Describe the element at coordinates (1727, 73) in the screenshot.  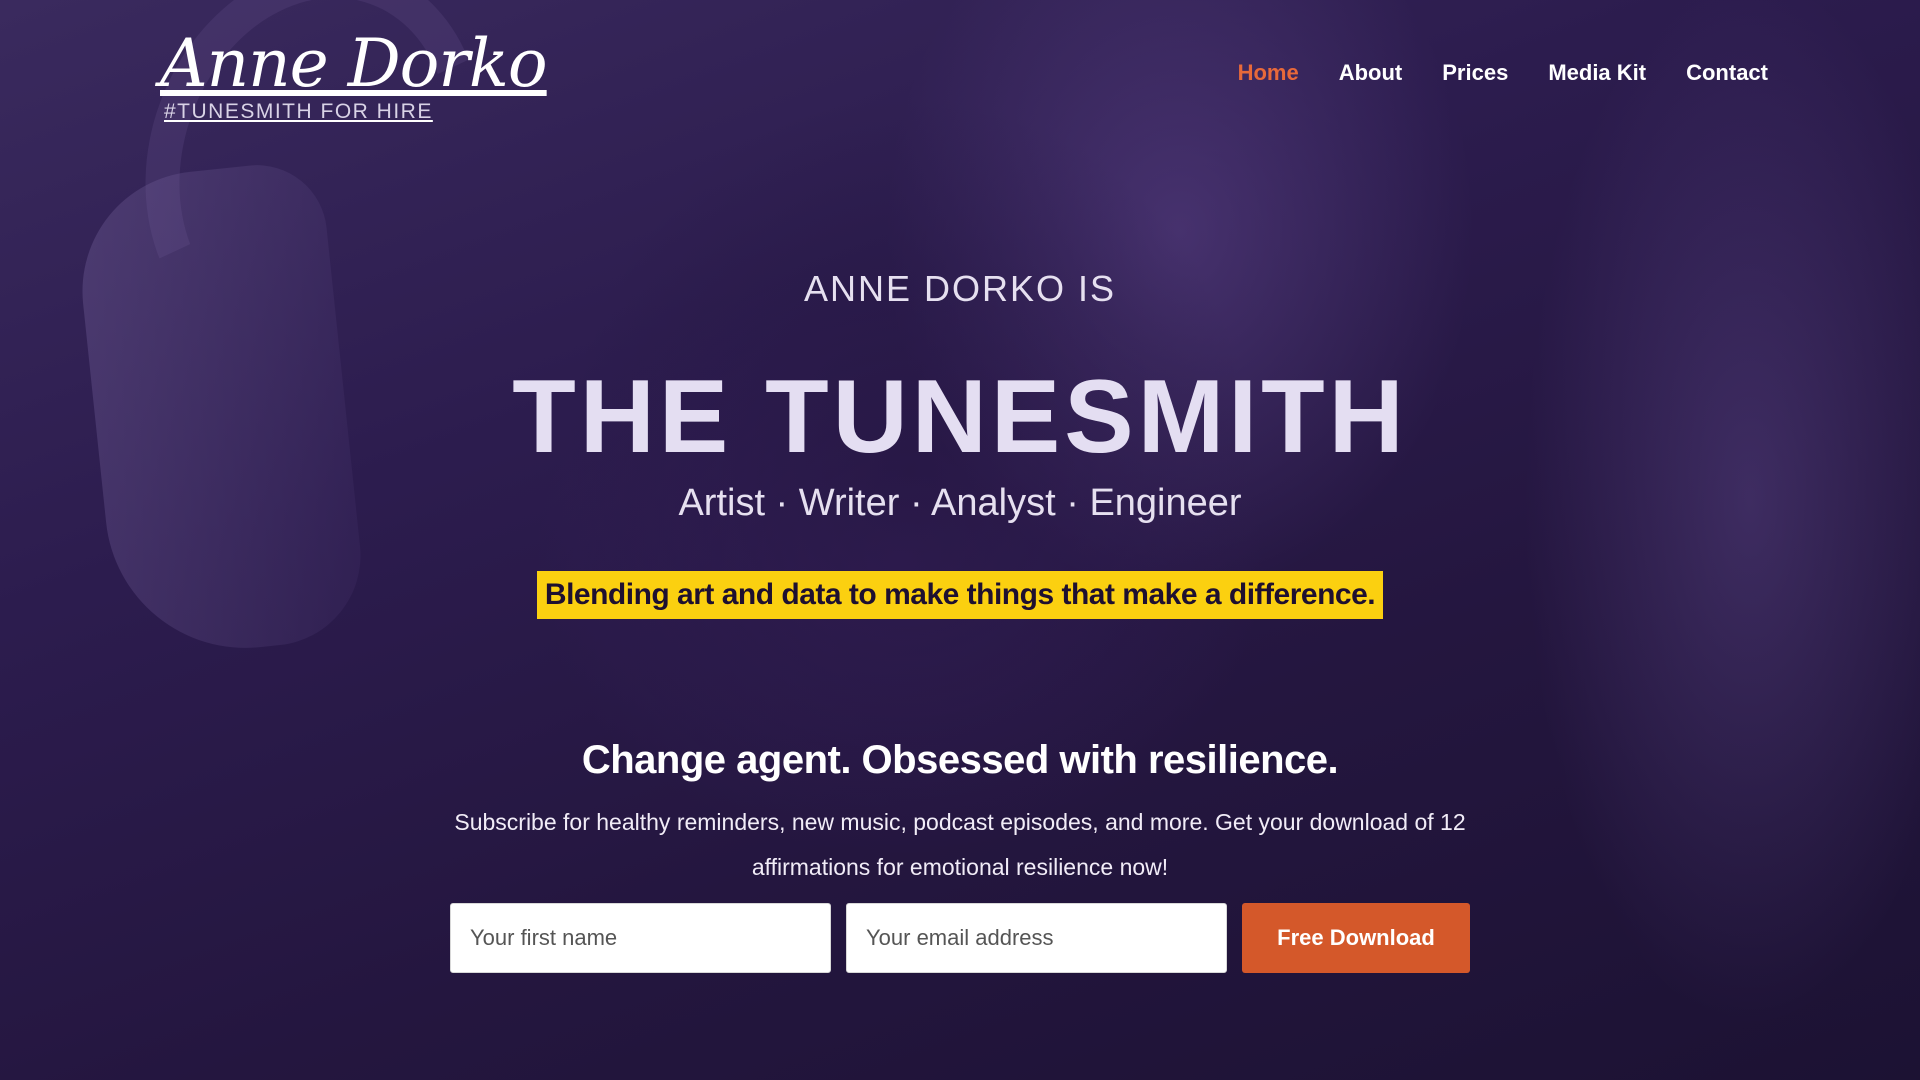
I see `nav-item-contact: Contact` at that location.